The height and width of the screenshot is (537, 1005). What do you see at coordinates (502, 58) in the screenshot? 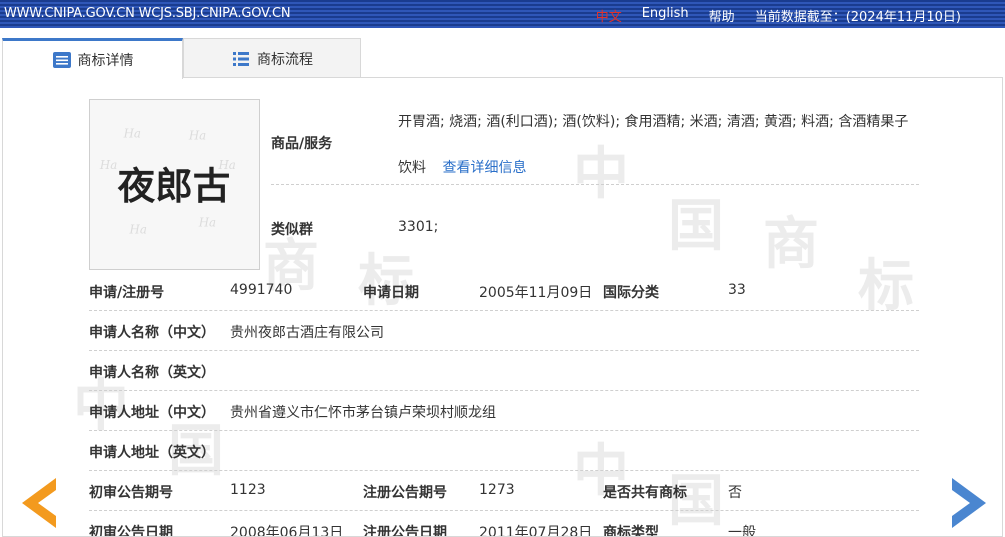
I see `tab-bar: 商标详情 商标流程` at bounding box center [502, 58].